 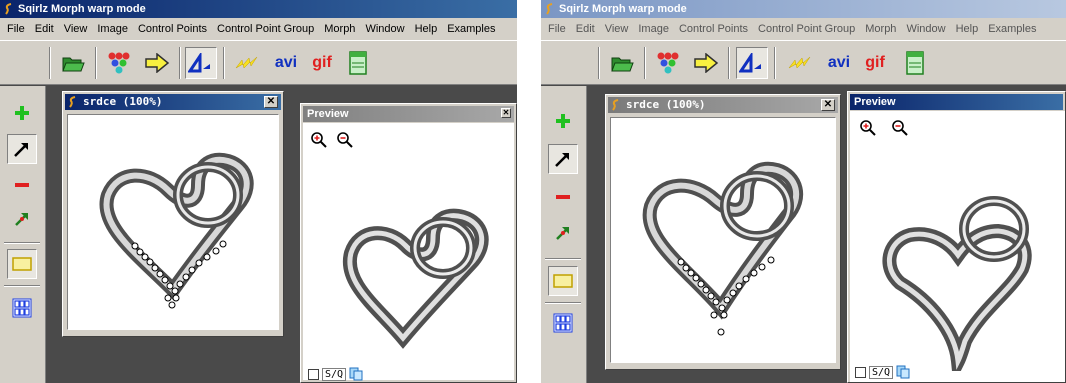 What do you see at coordinates (335, 374) in the screenshot?
I see `sq-toggle: S/Q` at bounding box center [335, 374].